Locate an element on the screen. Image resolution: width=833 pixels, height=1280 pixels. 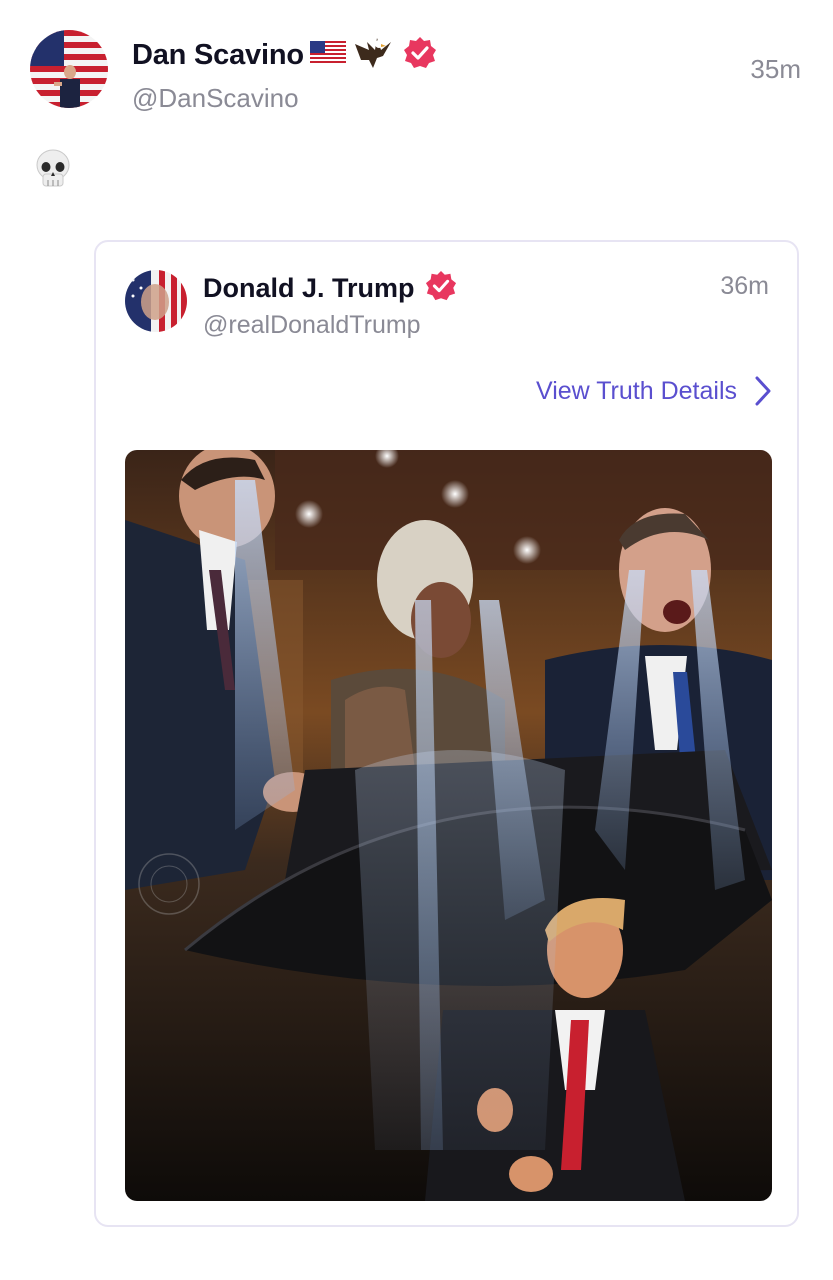
skull-icon is located at coordinates (53, 168).